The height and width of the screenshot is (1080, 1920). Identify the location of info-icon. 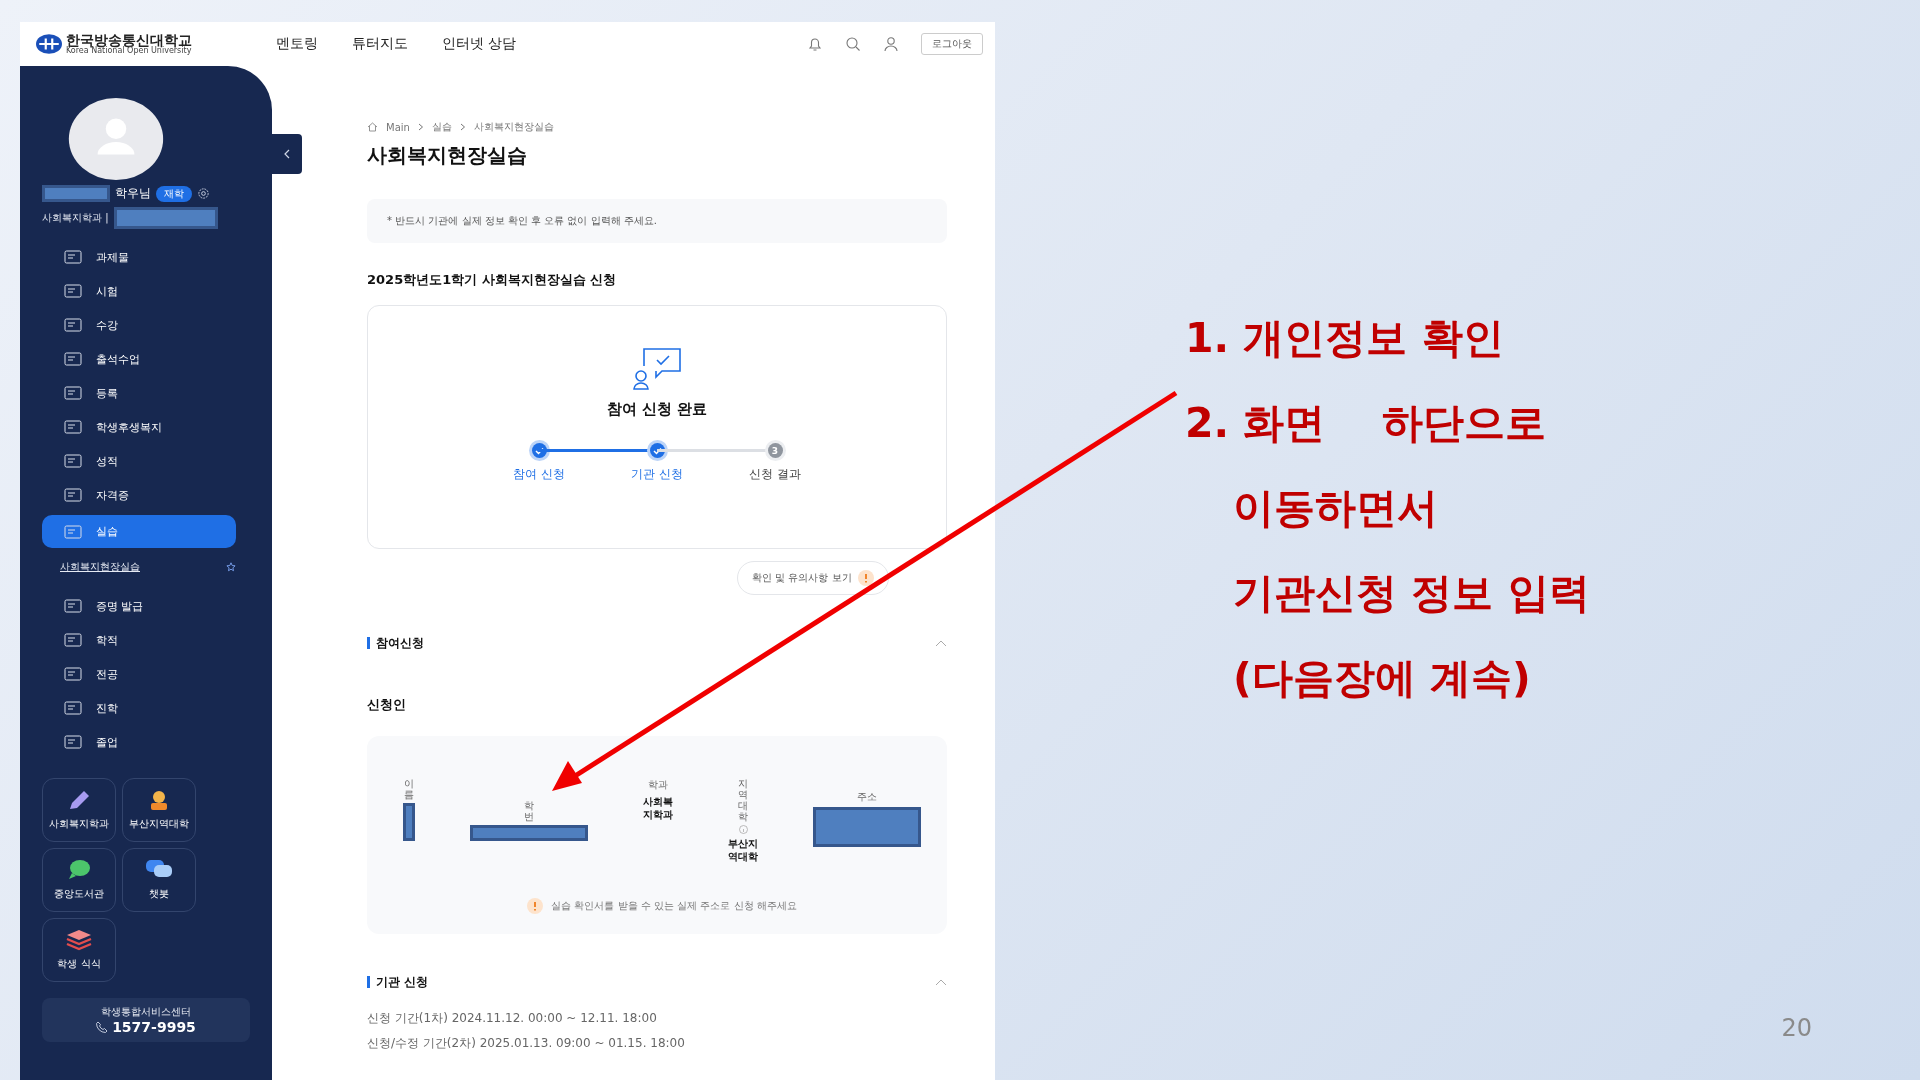
(743, 829).